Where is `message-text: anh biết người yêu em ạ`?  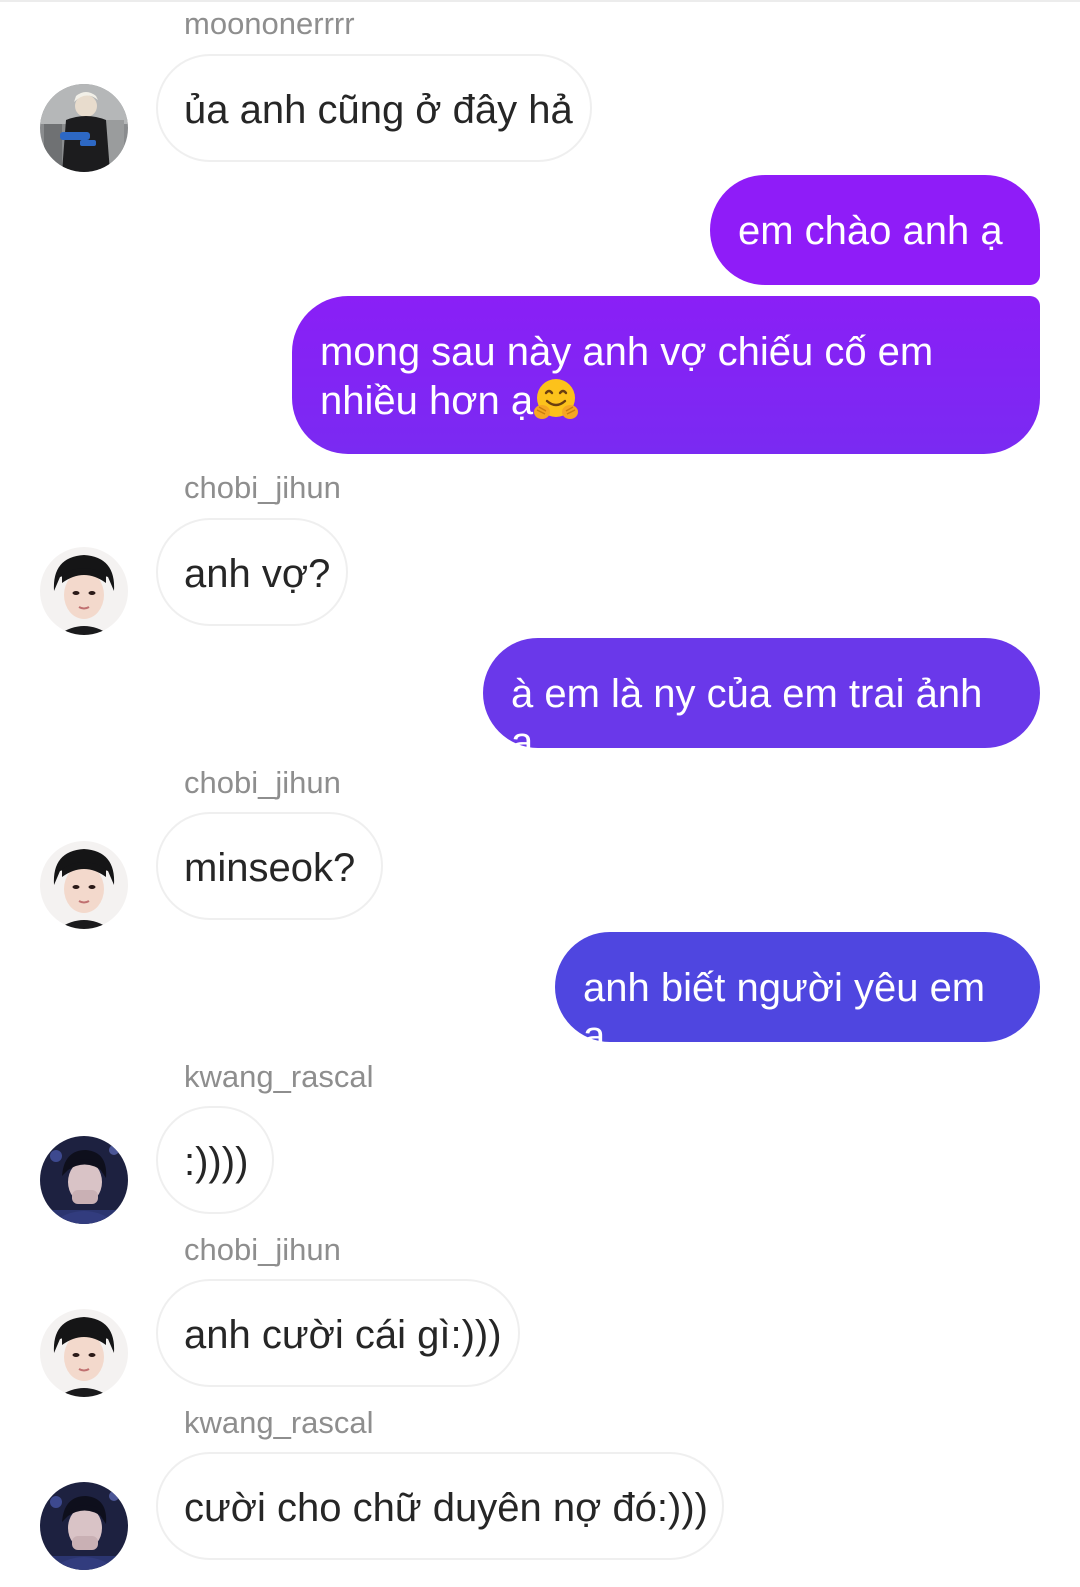
message-text: anh biết người yêu em ạ is located at coordinates (784, 1012).